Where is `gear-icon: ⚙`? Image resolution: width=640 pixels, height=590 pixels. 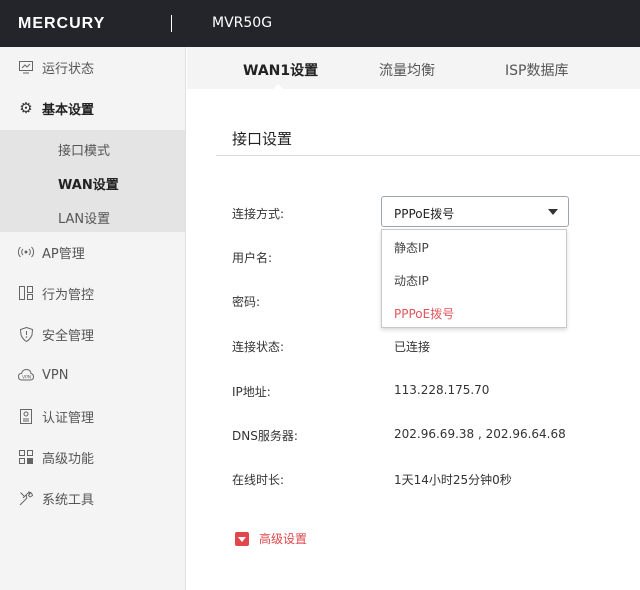 gear-icon: ⚙ is located at coordinates (26, 108).